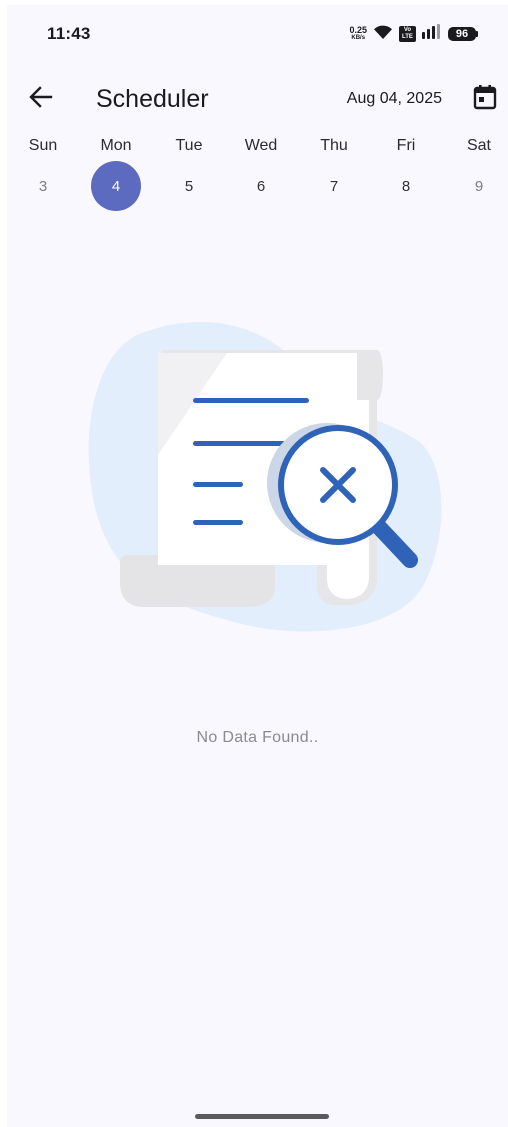 The height and width of the screenshot is (1127, 508). Describe the element at coordinates (478, 145) in the screenshot. I see `day-name: Sat` at that location.